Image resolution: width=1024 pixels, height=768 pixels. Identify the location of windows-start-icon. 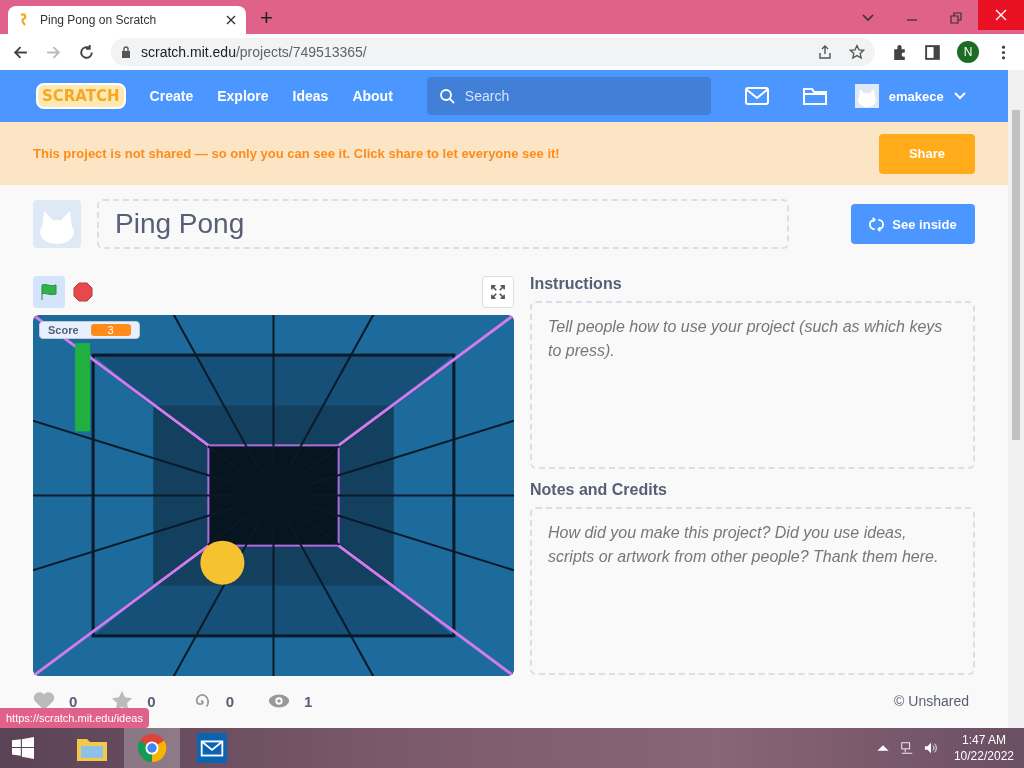
(23, 748).